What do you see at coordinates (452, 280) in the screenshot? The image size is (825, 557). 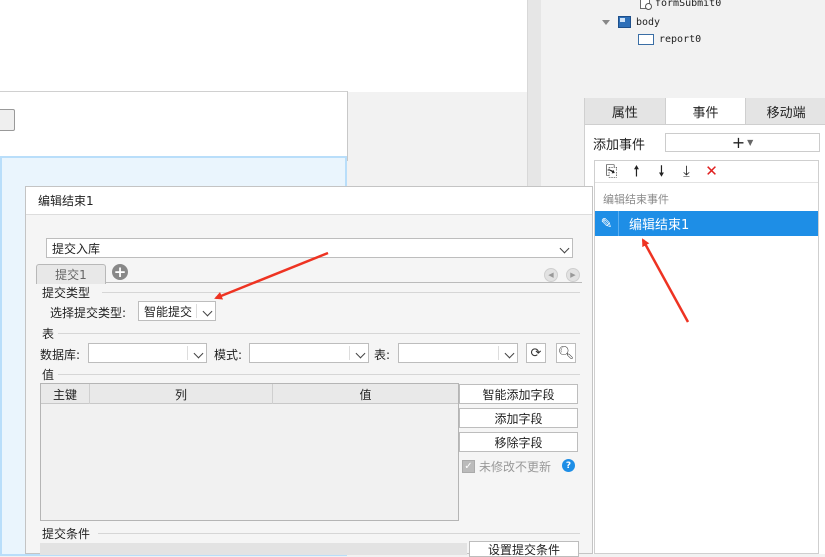 I see `annotation-arrows` at bounding box center [452, 280].